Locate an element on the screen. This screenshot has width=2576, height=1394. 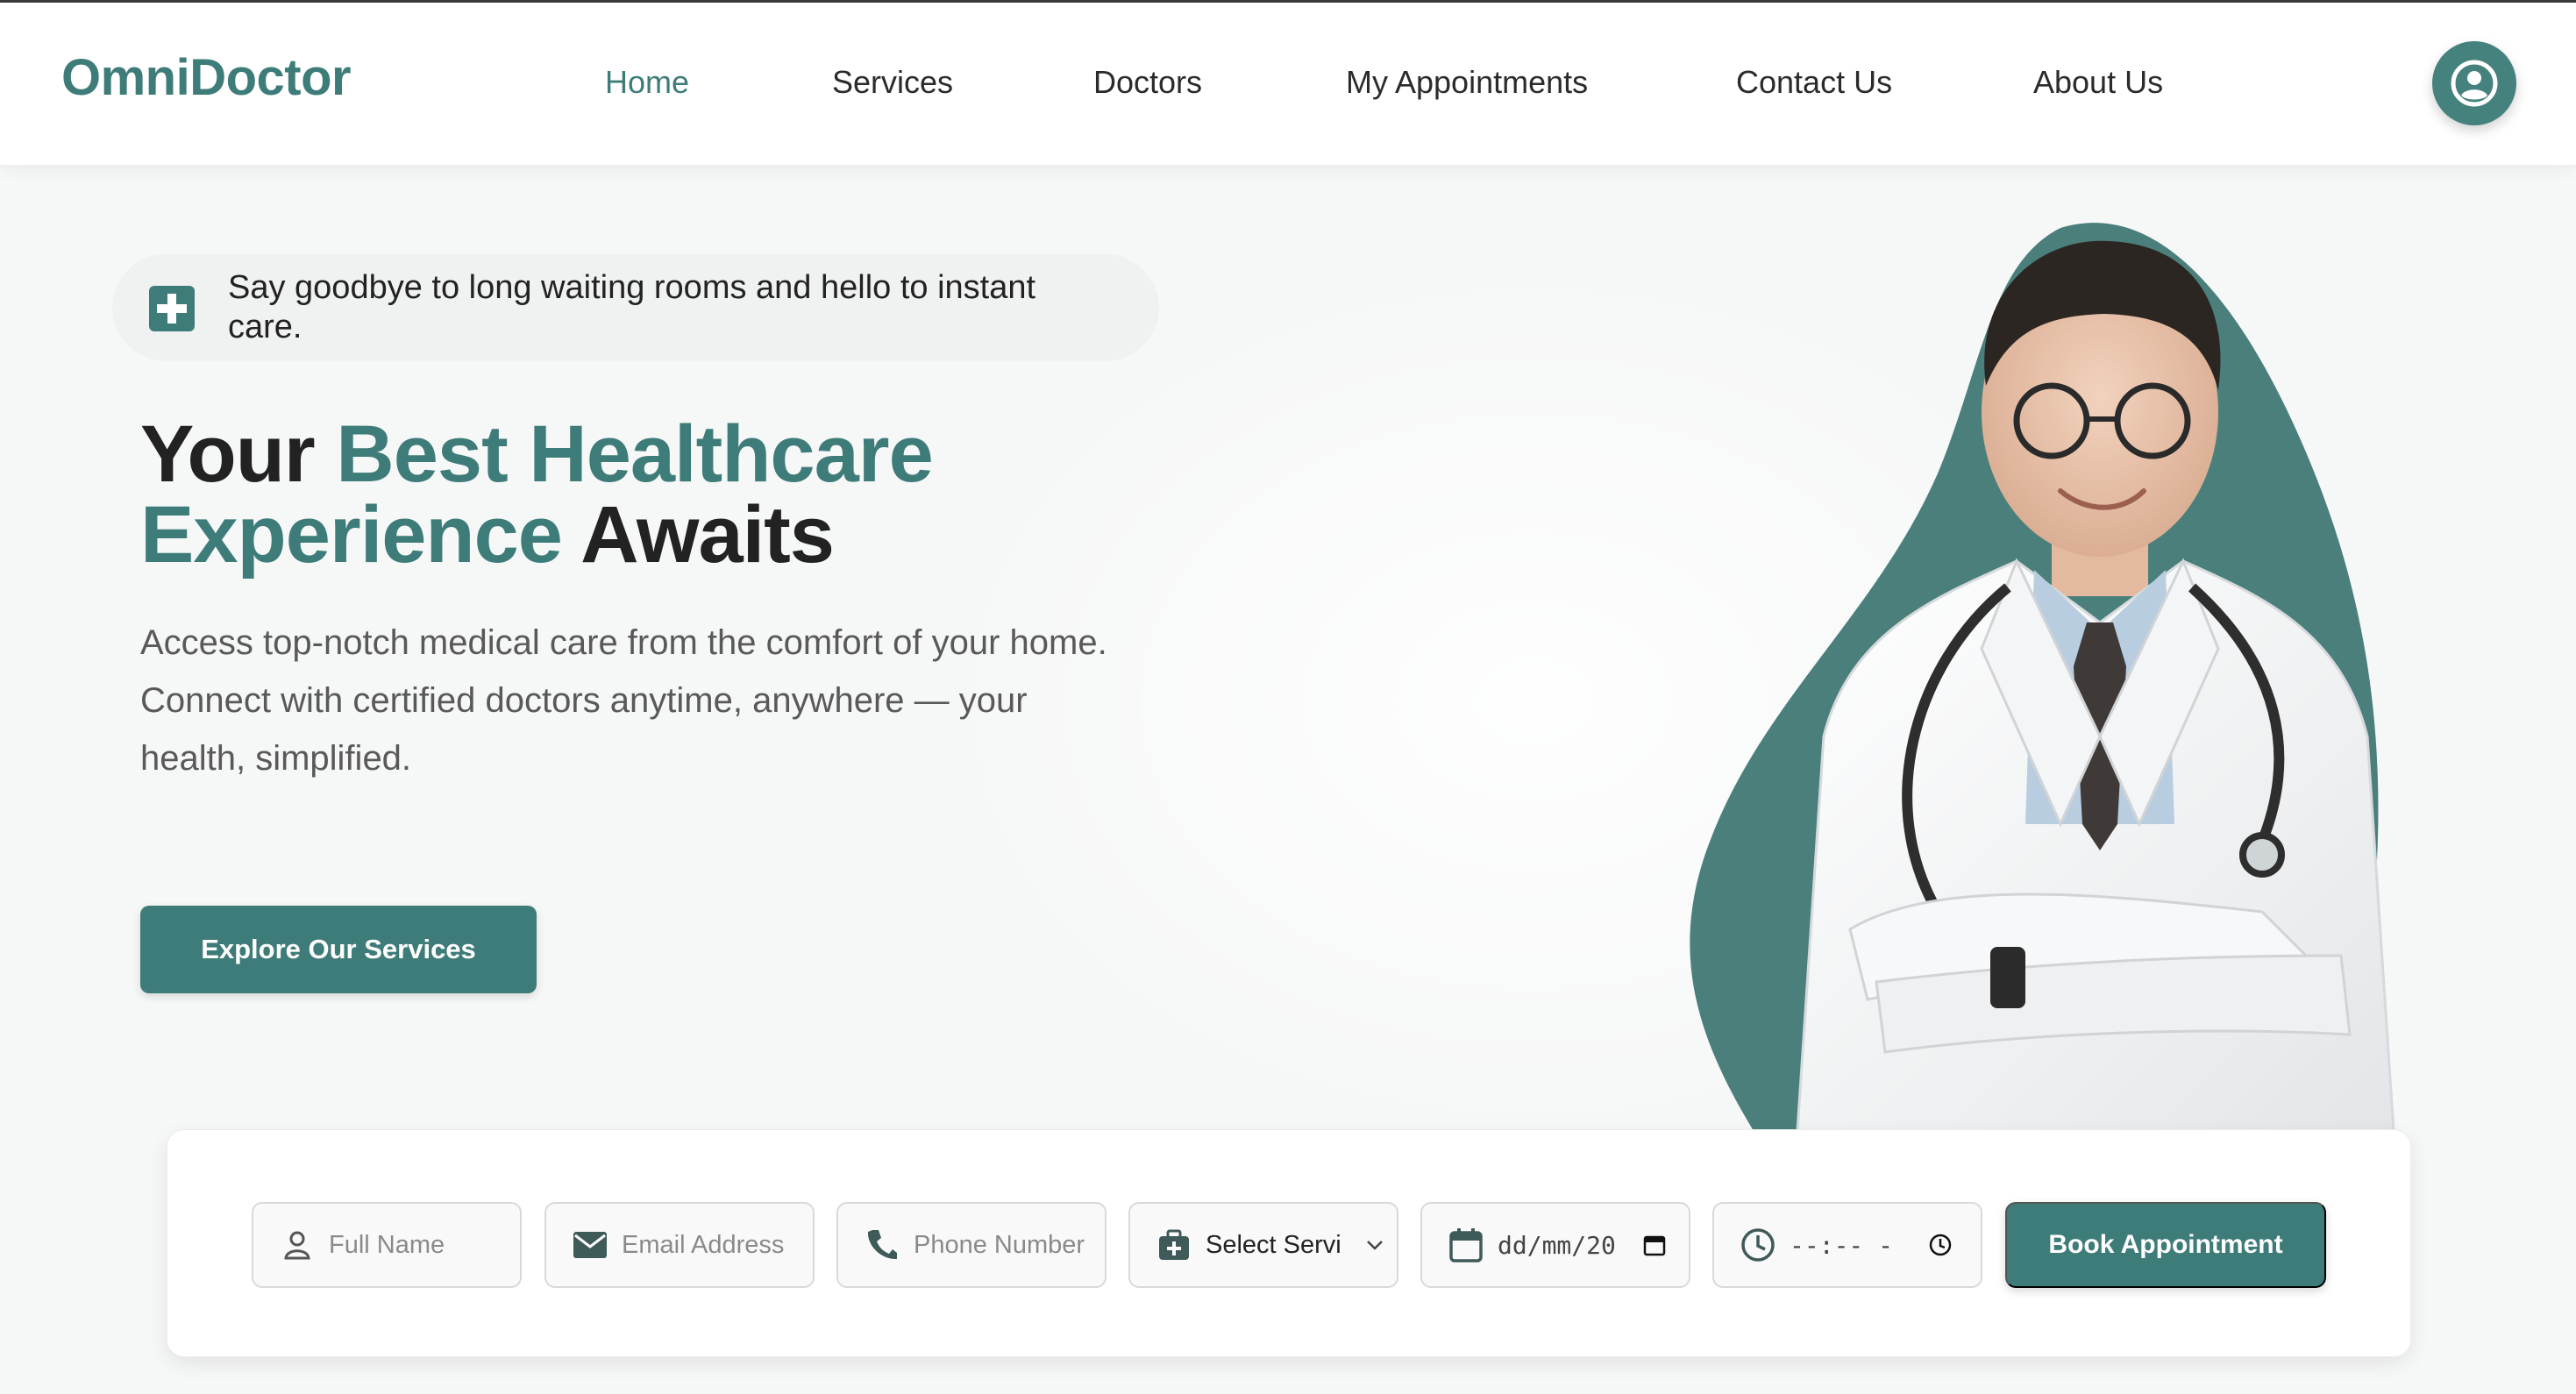
profile-button is located at coordinates (2474, 83).